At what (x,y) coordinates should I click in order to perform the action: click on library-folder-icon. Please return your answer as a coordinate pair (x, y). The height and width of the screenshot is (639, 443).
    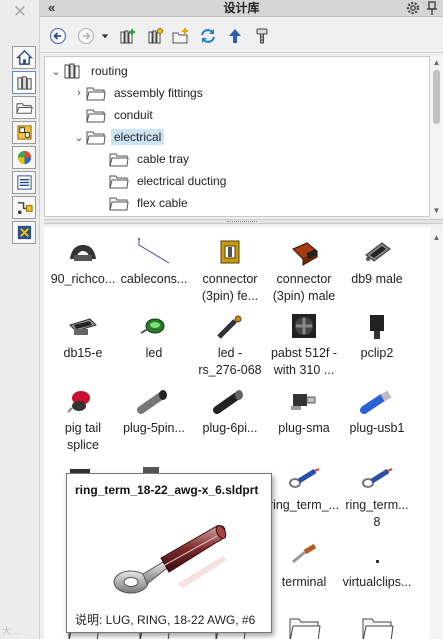
    Looking at the image, I should click on (73, 71).